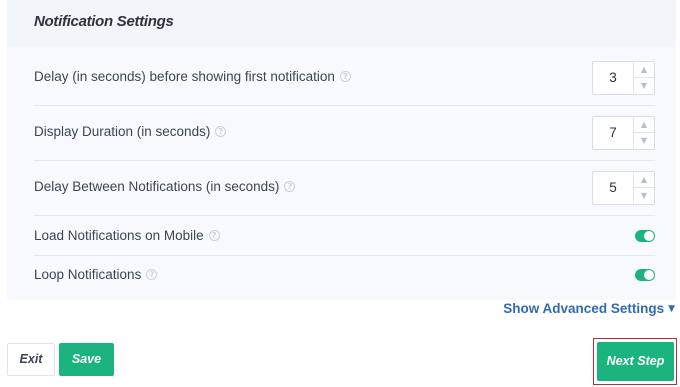 The height and width of the screenshot is (387, 680). What do you see at coordinates (671, 309) in the screenshot?
I see `caret-down-icon: ▼` at bounding box center [671, 309].